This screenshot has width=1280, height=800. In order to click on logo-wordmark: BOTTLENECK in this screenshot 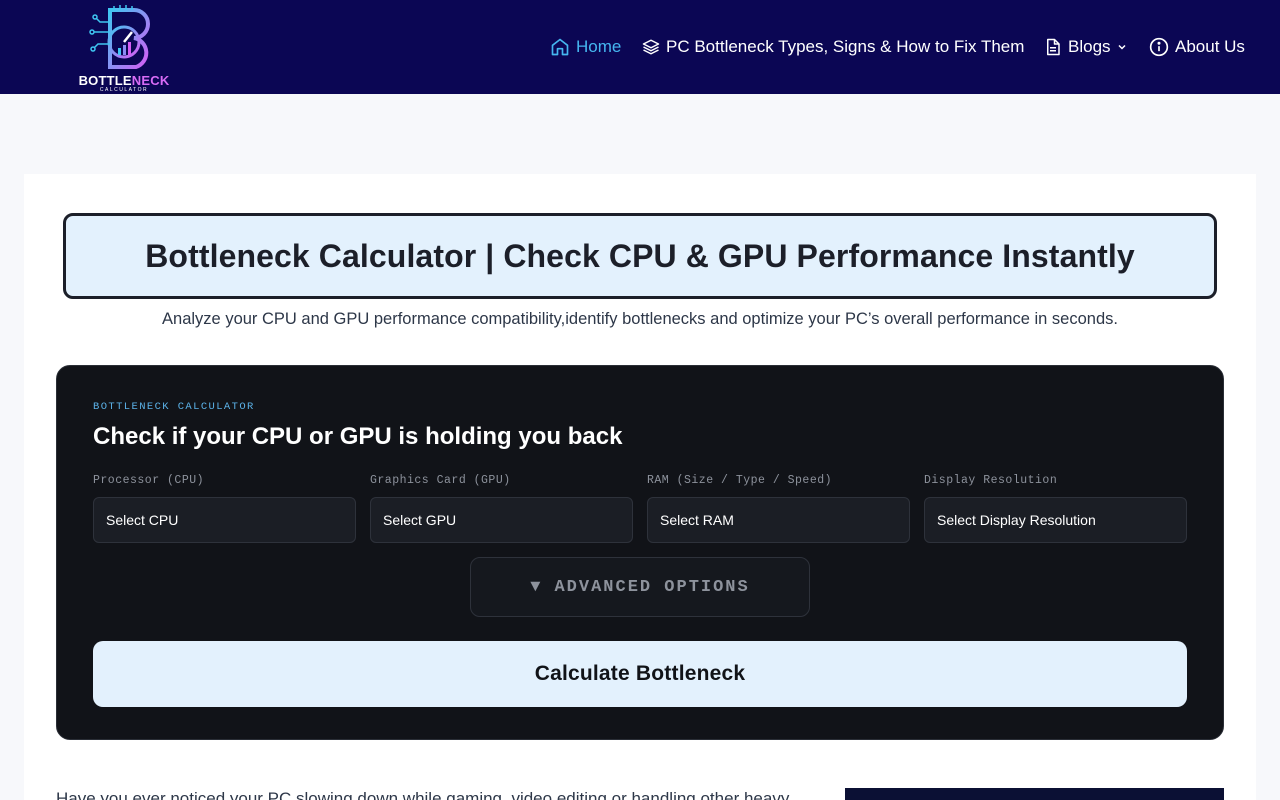, I will do `click(124, 80)`.